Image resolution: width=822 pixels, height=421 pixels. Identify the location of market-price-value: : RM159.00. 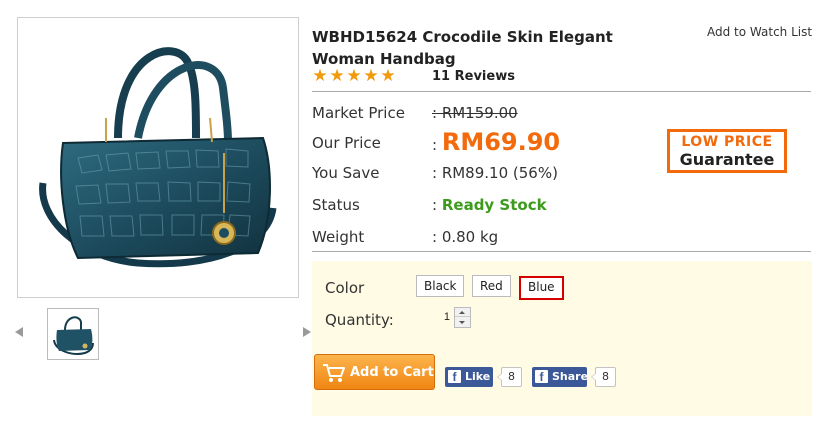
(475, 113).